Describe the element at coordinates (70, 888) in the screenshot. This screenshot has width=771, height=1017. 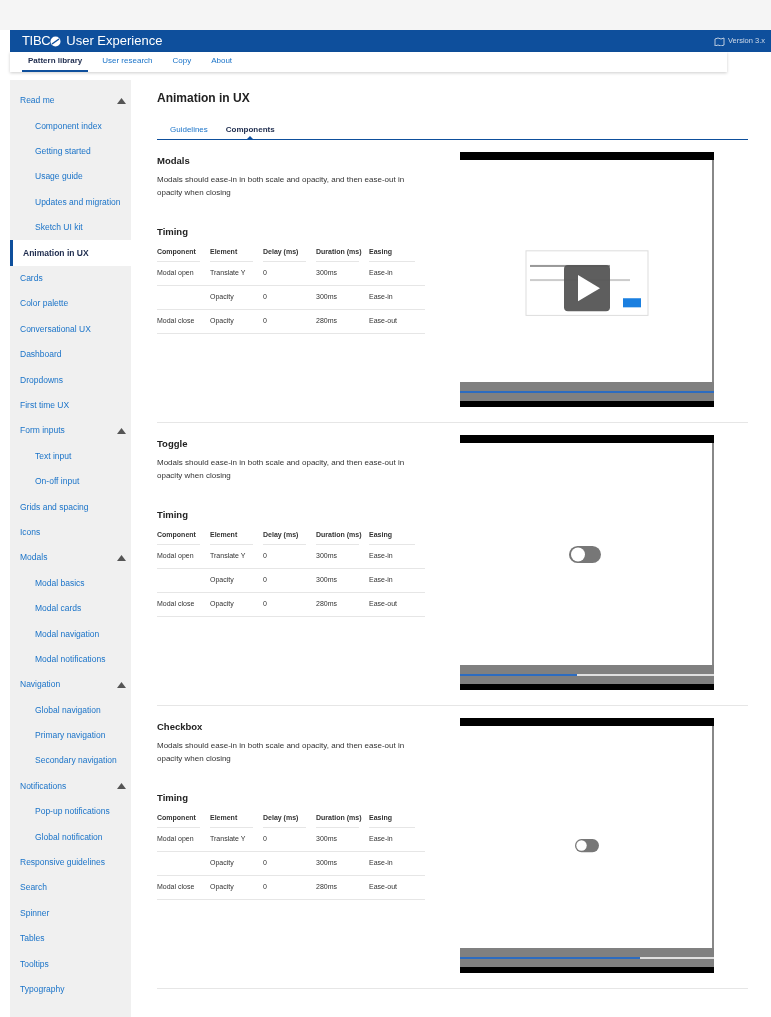
I see `sidebar-item: Search` at that location.